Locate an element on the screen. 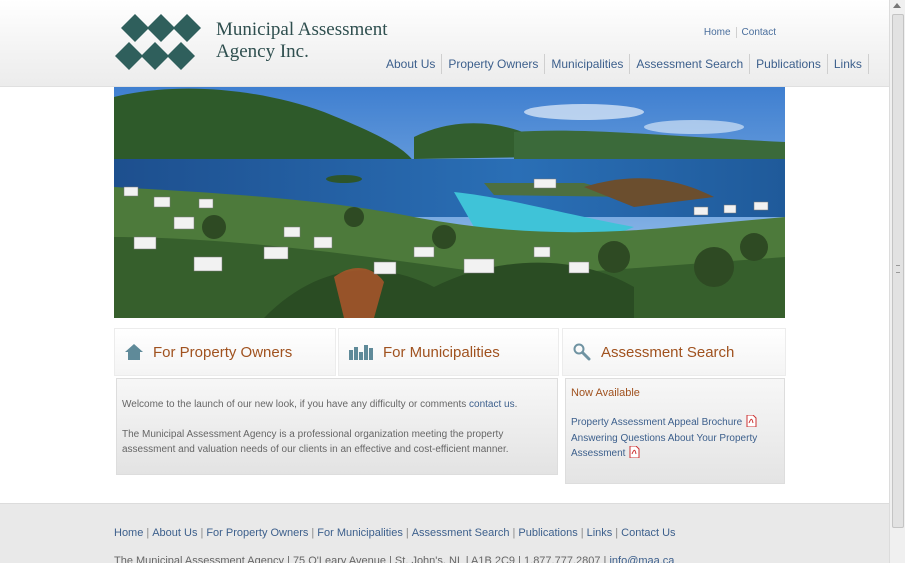 The image size is (905, 563). now-available-heading: Now Available is located at coordinates (605, 393).